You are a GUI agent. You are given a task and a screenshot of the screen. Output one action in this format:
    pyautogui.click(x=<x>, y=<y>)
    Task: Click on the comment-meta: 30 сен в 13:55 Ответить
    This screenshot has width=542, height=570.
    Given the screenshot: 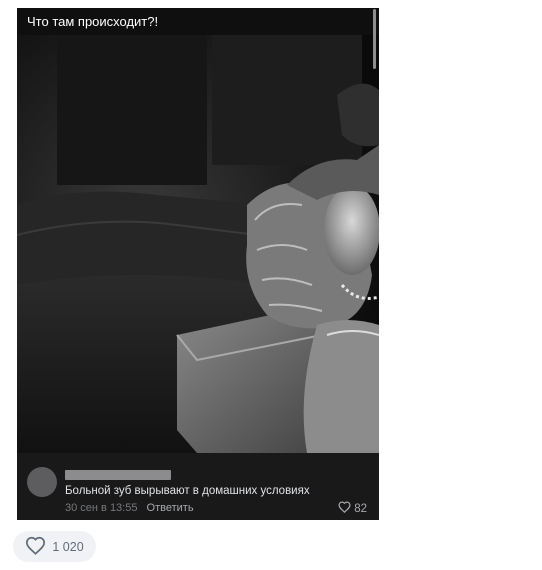 What is the action you would take?
    pyautogui.click(x=129, y=508)
    